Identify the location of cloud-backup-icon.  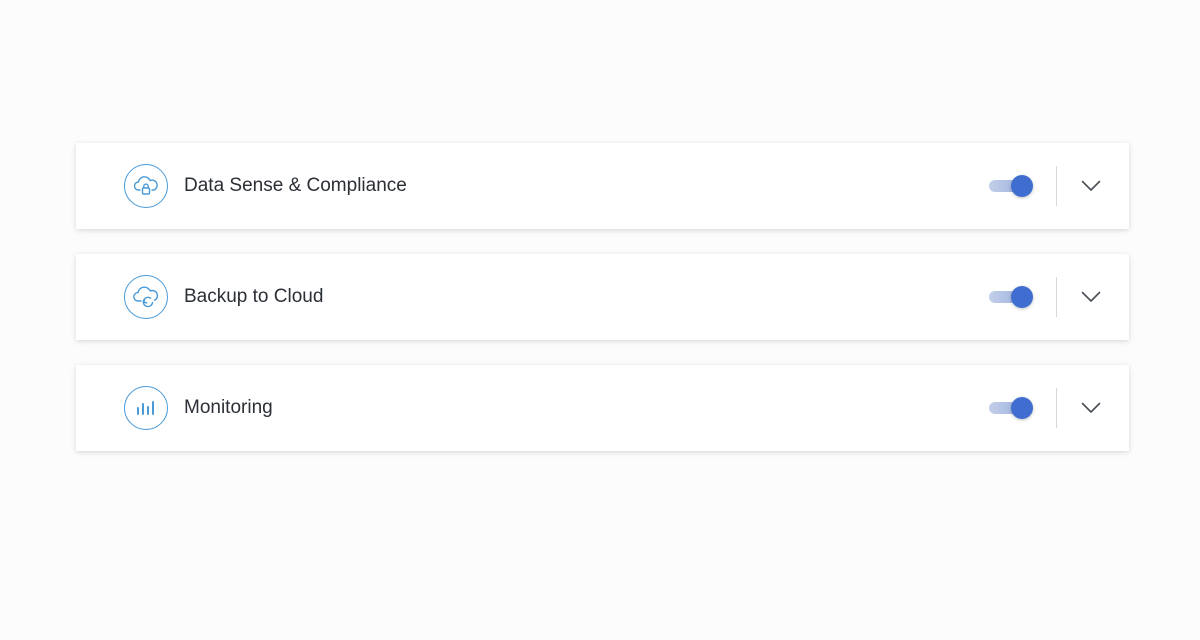
(146, 297).